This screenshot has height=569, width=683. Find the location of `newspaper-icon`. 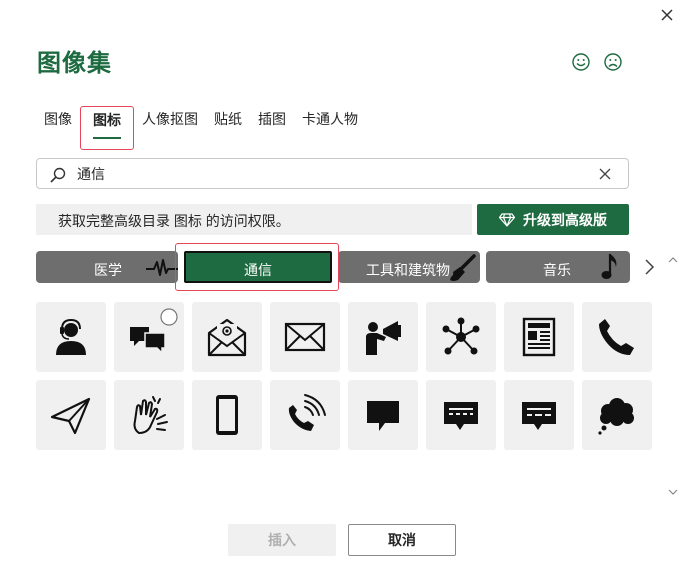

newspaper-icon is located at coordinates (539, 337).